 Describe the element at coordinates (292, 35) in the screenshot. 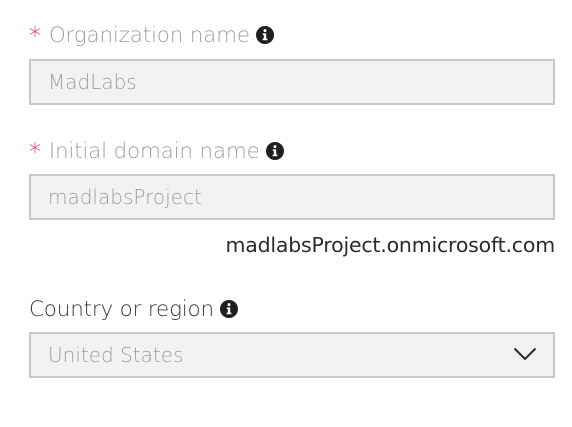

I see `organization-name-label-row: * Organization name` at that location.